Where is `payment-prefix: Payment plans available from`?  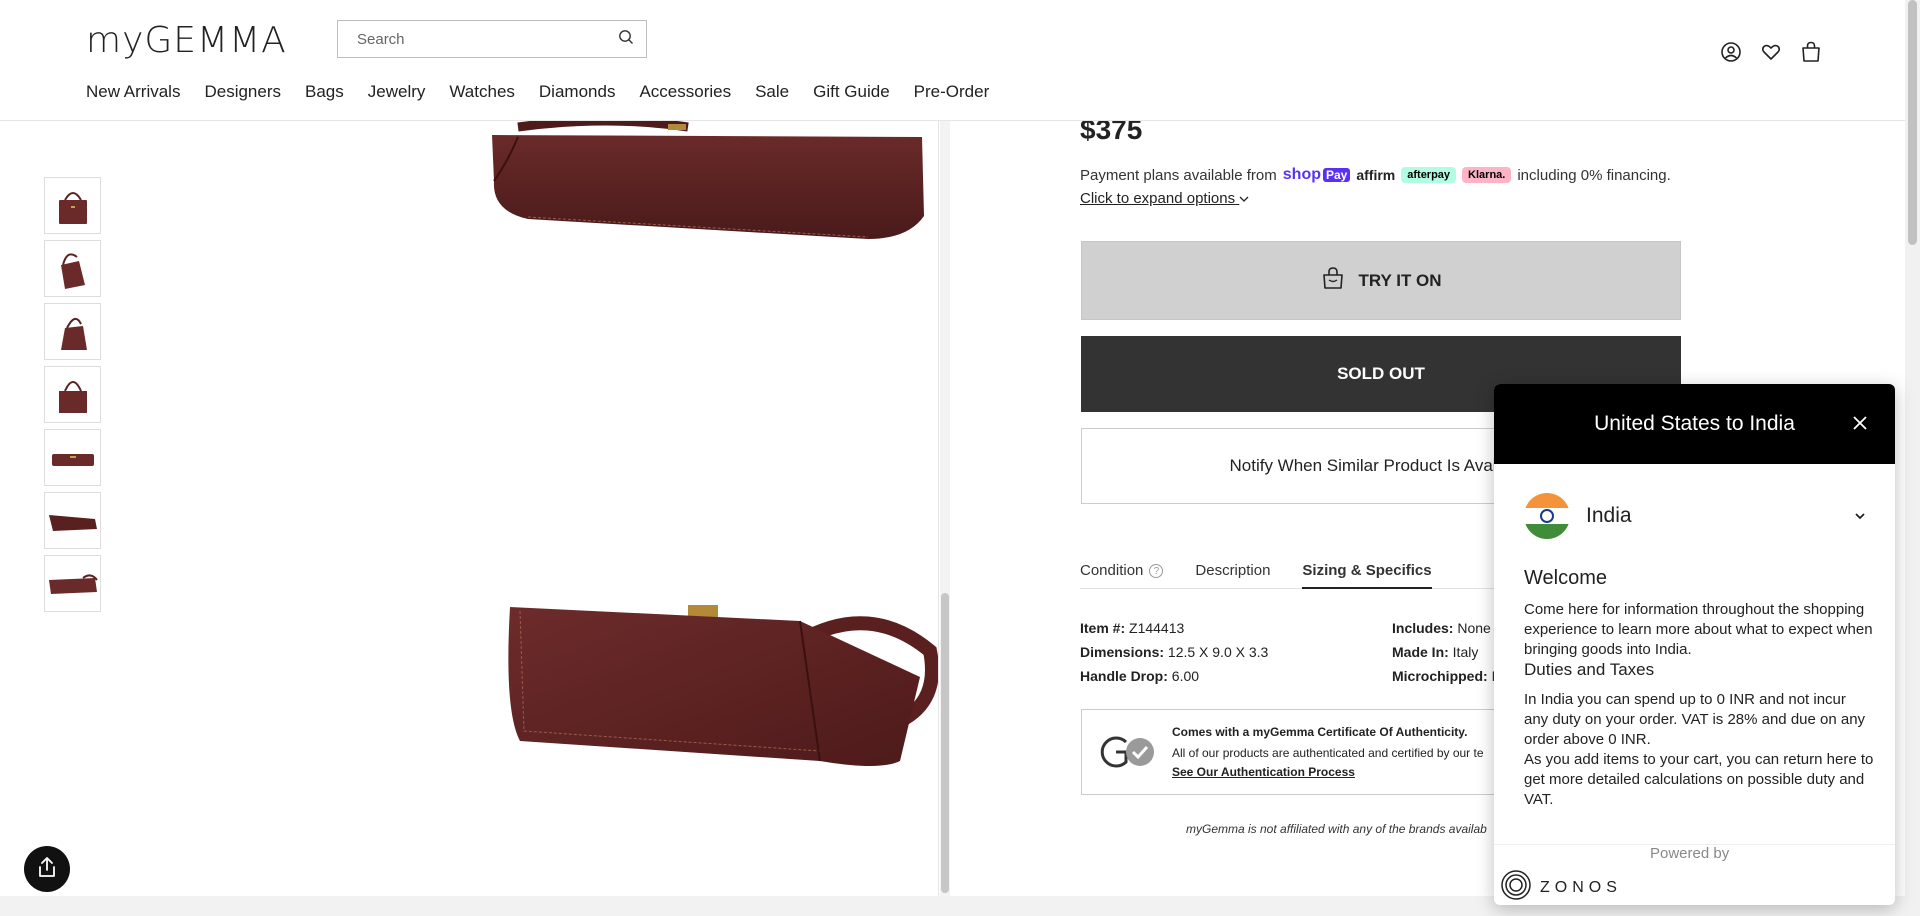 payment-prefix: Payment plans available from is located at coordinates (1178, 175).